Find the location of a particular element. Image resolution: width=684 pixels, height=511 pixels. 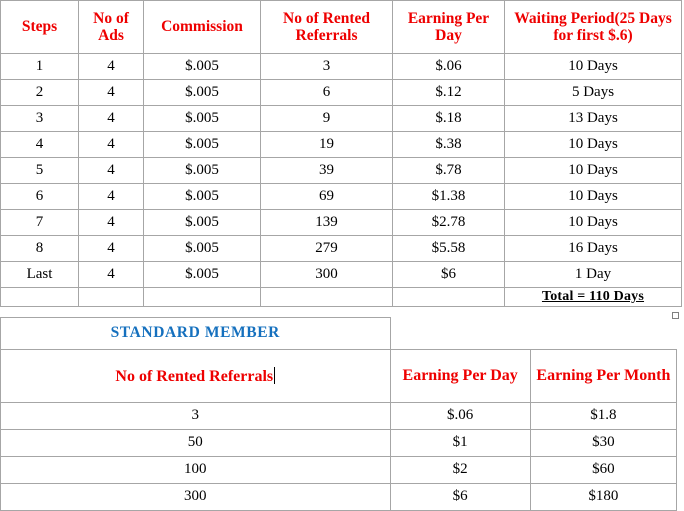

table-row: 5 4 $.005 39 $.78 10 Days is located at coordinates (341, 170).